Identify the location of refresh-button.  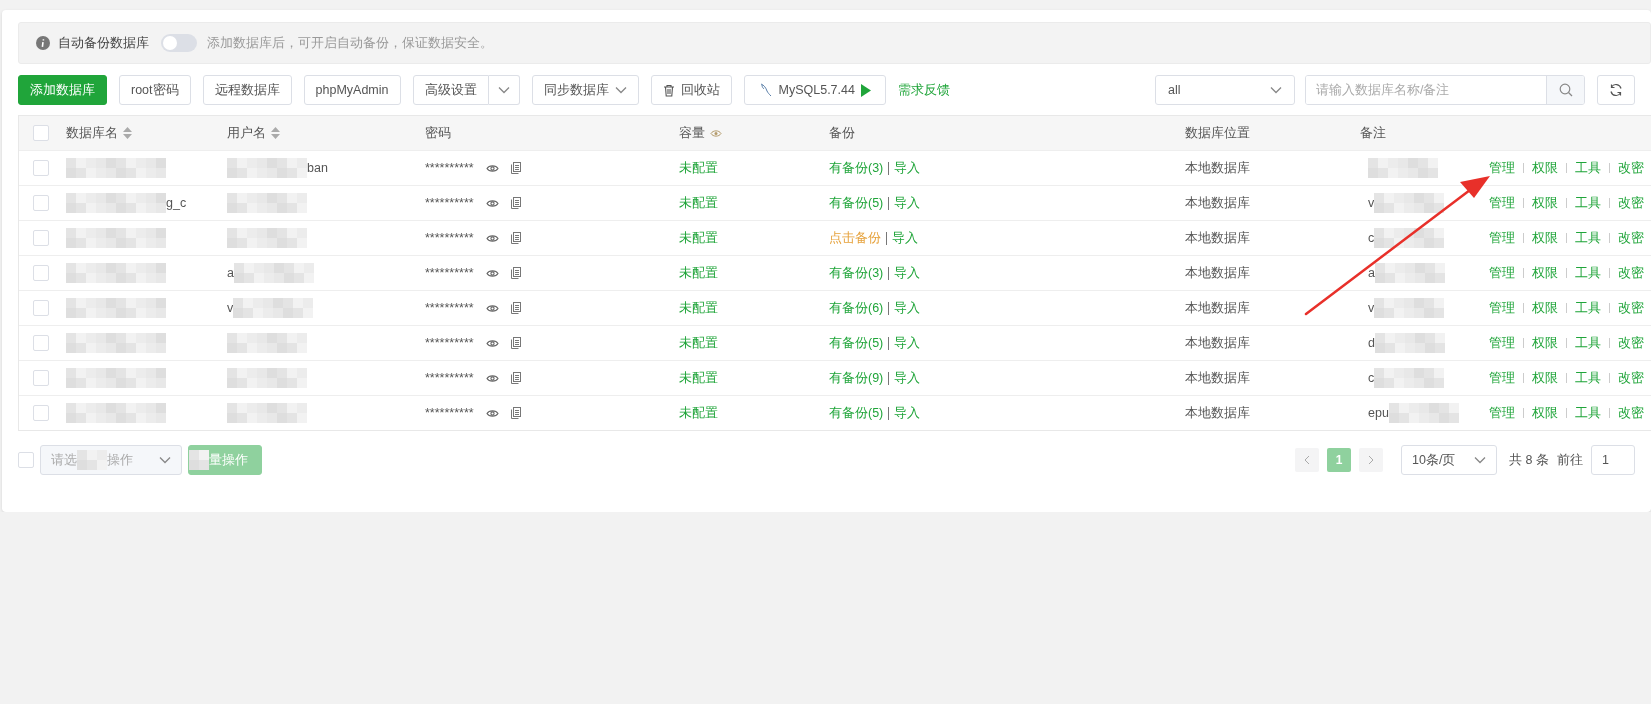
(1616, 90).